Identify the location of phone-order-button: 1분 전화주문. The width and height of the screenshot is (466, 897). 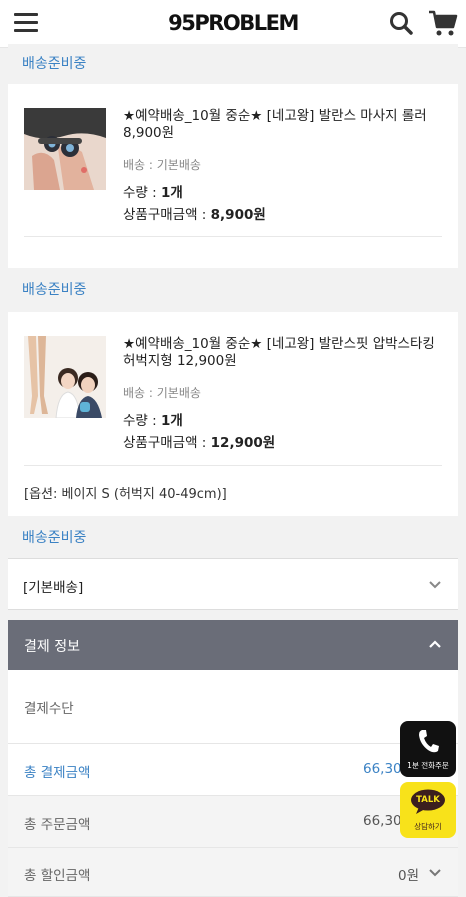
(428, 749).